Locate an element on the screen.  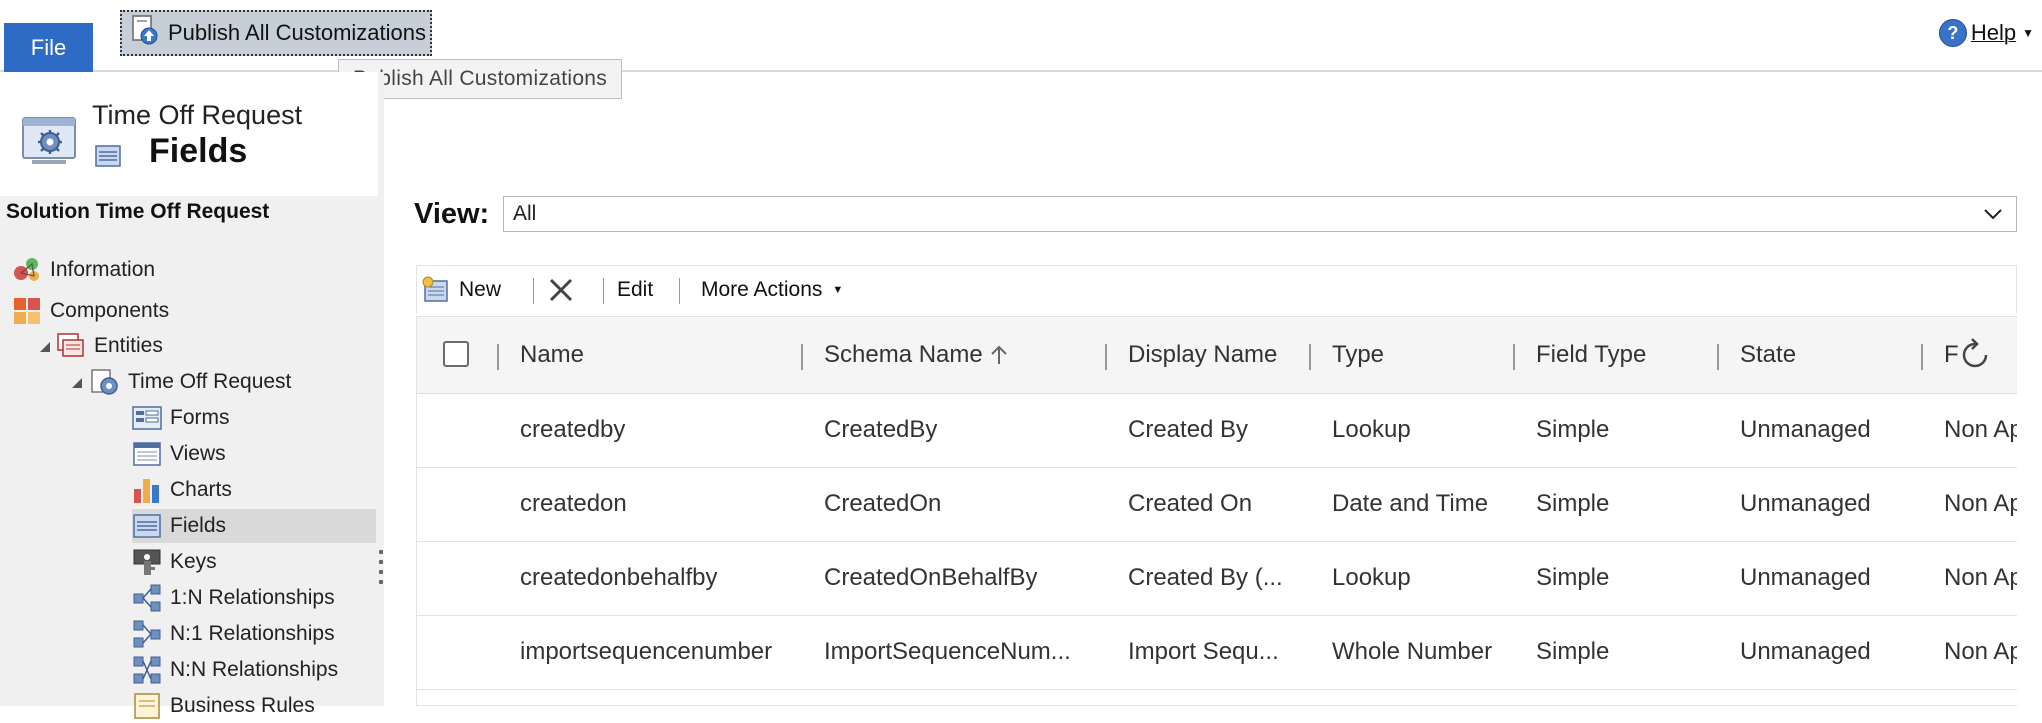
nav-item-label: Charts is located at coordinates (201, 489).